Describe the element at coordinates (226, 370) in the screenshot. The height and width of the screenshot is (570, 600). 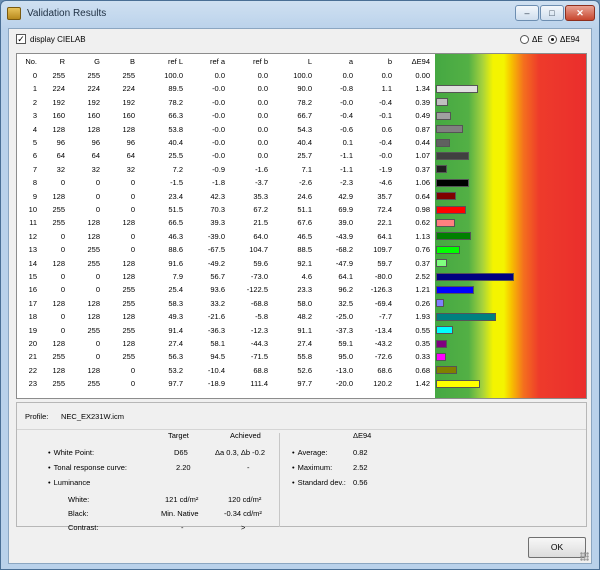
I see `table-row: 22 128 128 0 53.2 -10.4 68.8 52.6 -13.0 68.6 0.68` at that location.